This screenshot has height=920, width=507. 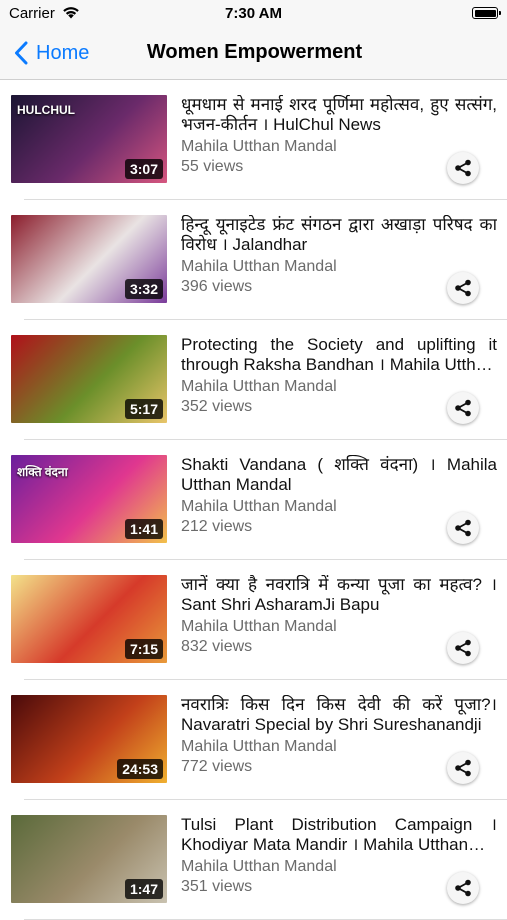 What do you see at coordinates (217, 646) in the screenshot?
I see `video-views: 832 views` at bounding box center [217, 646].